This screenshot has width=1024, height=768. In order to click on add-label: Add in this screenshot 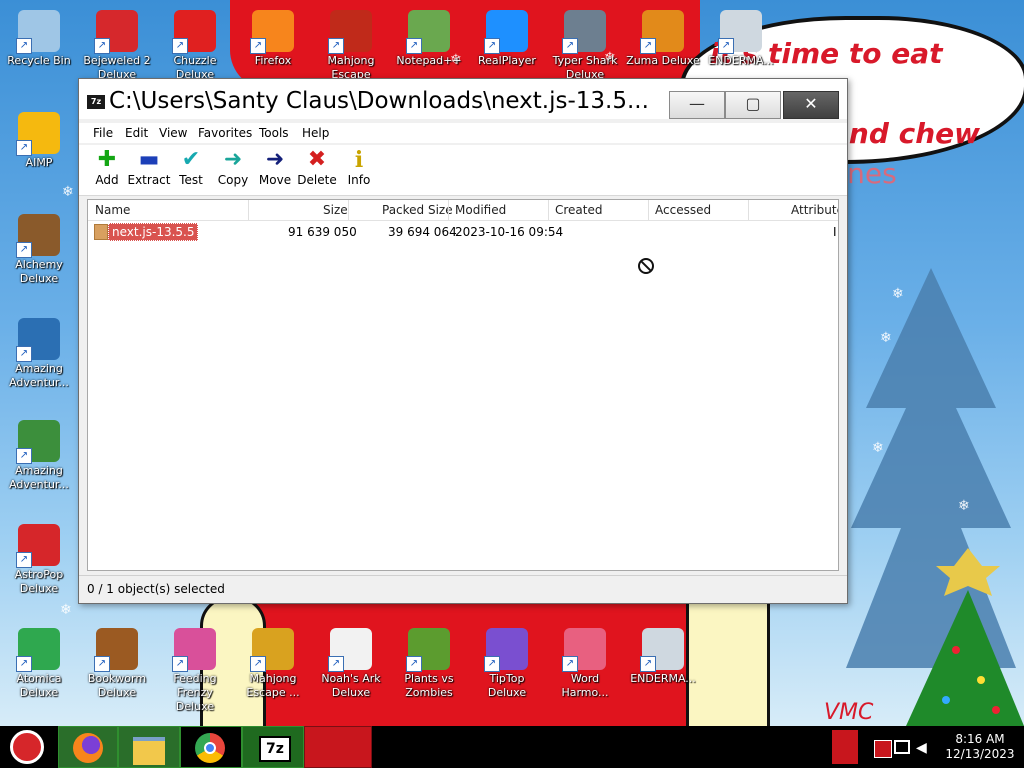, I will do `click(107, 180)`.